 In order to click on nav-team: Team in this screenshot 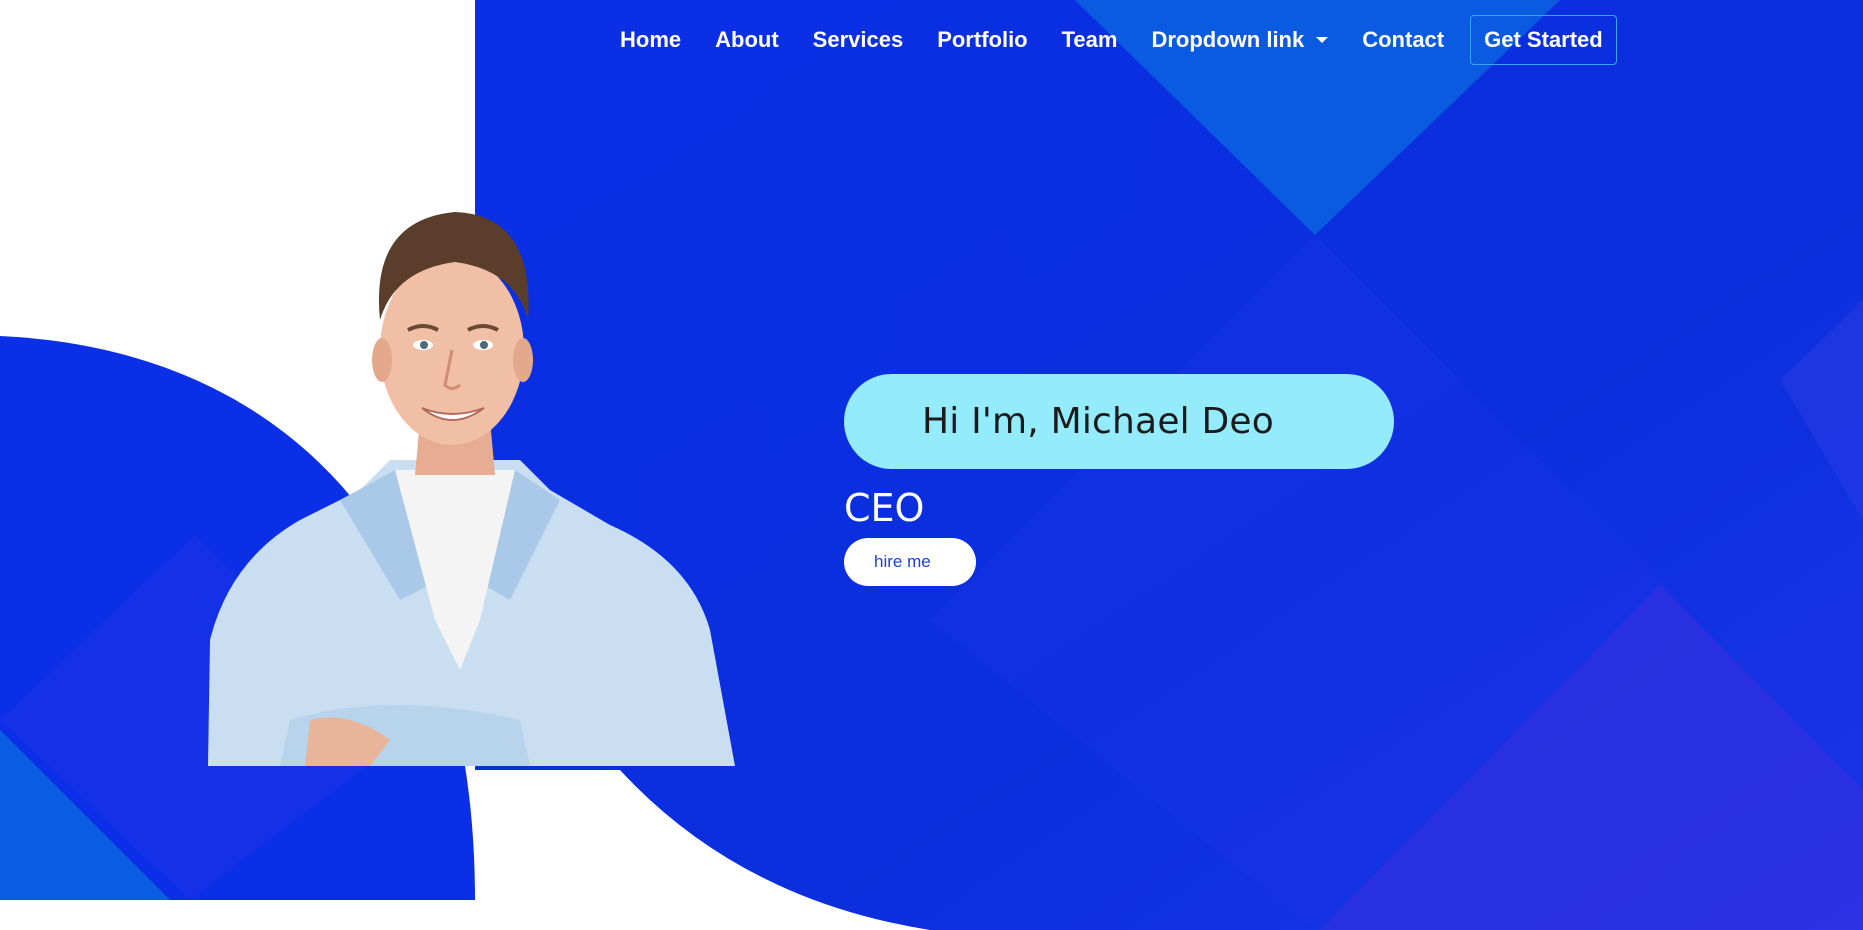, I will do `click(1090, 40)`.